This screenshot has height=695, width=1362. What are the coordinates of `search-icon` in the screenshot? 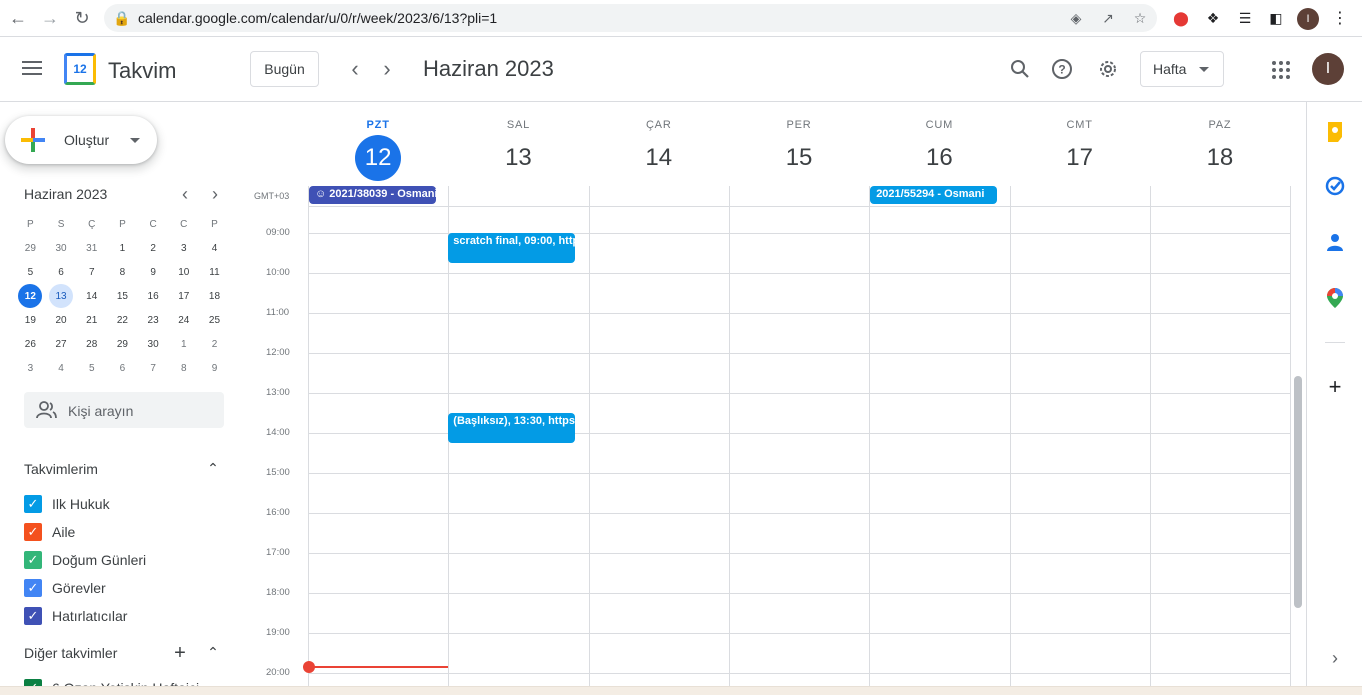 It's located at (1020, 69).